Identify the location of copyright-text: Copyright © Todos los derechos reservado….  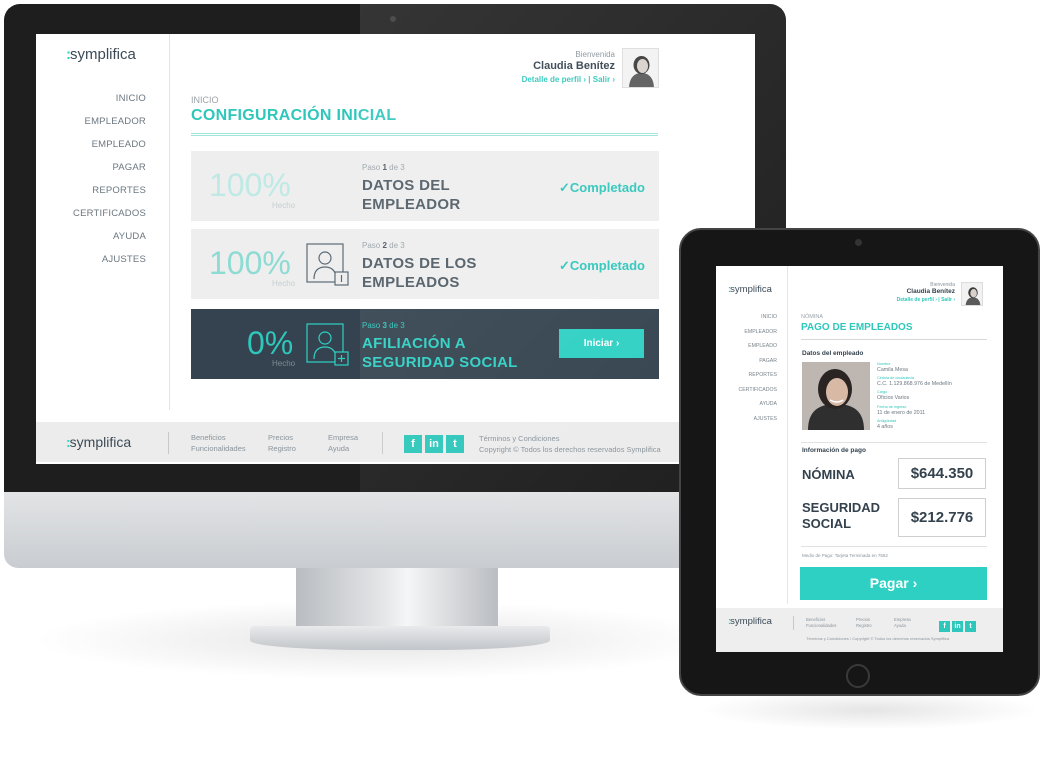
(570, 449).